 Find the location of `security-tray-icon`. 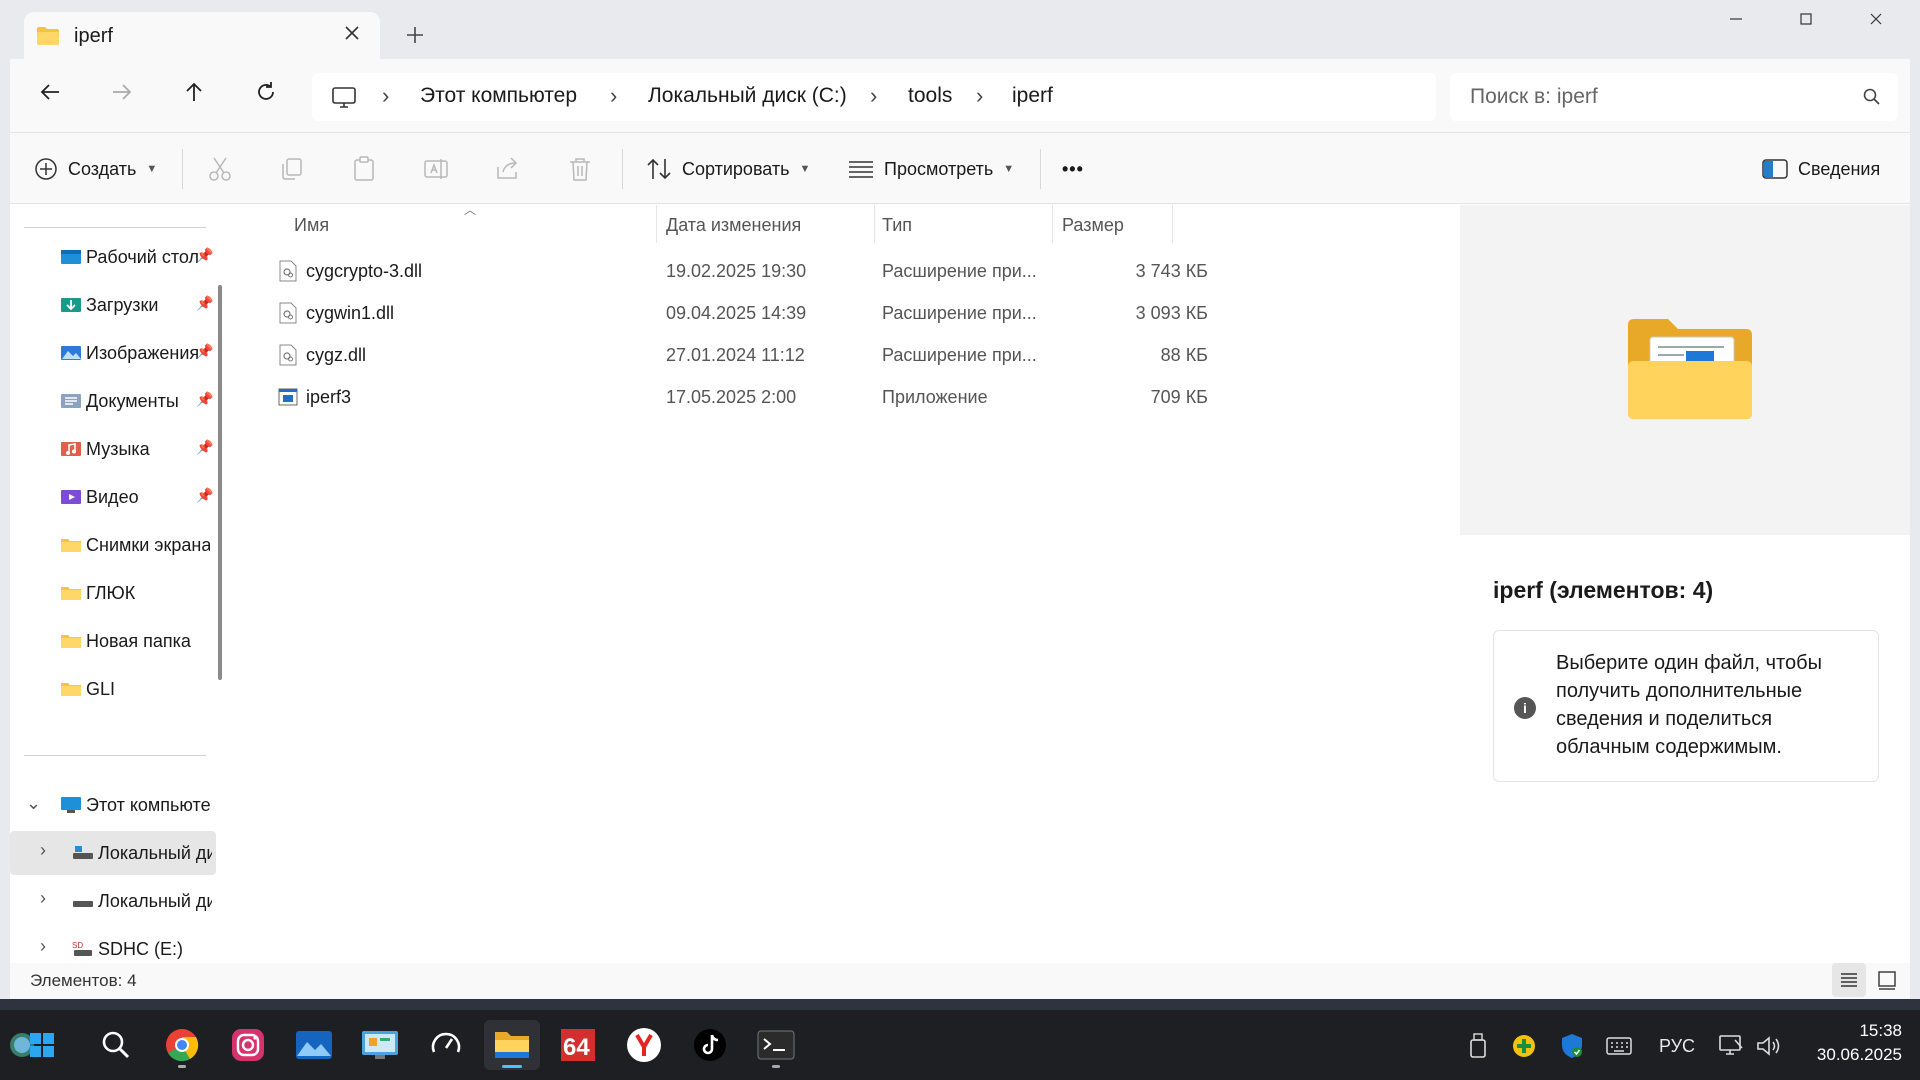

security-tray-icon is located at coordinates (1572, 1046).